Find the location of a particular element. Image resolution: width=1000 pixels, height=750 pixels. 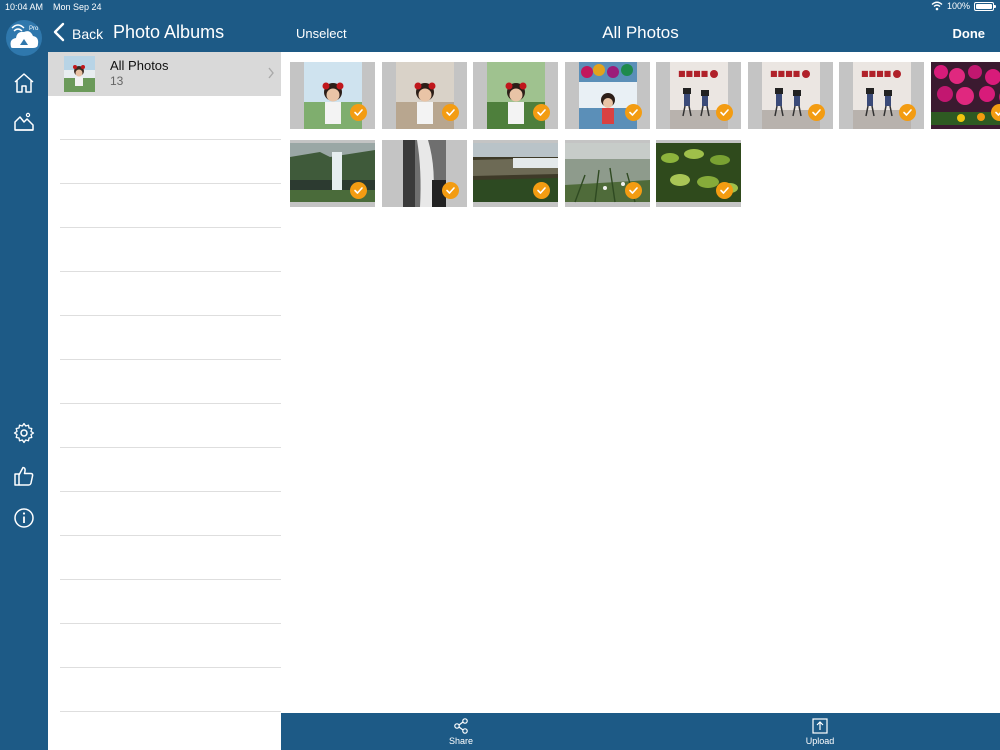

photo-thumbnail is located at coordinates (965, 95).